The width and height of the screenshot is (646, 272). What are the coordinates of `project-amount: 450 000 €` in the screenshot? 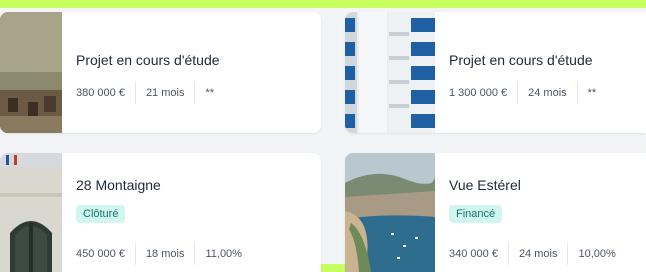 It's located at (100, 254).